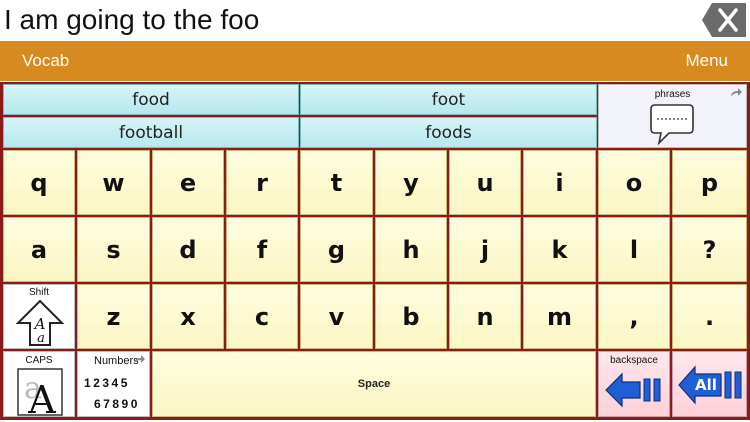 This screenshot has height=422, width=750. I want to click on letter-key: r, so click(262, 182).